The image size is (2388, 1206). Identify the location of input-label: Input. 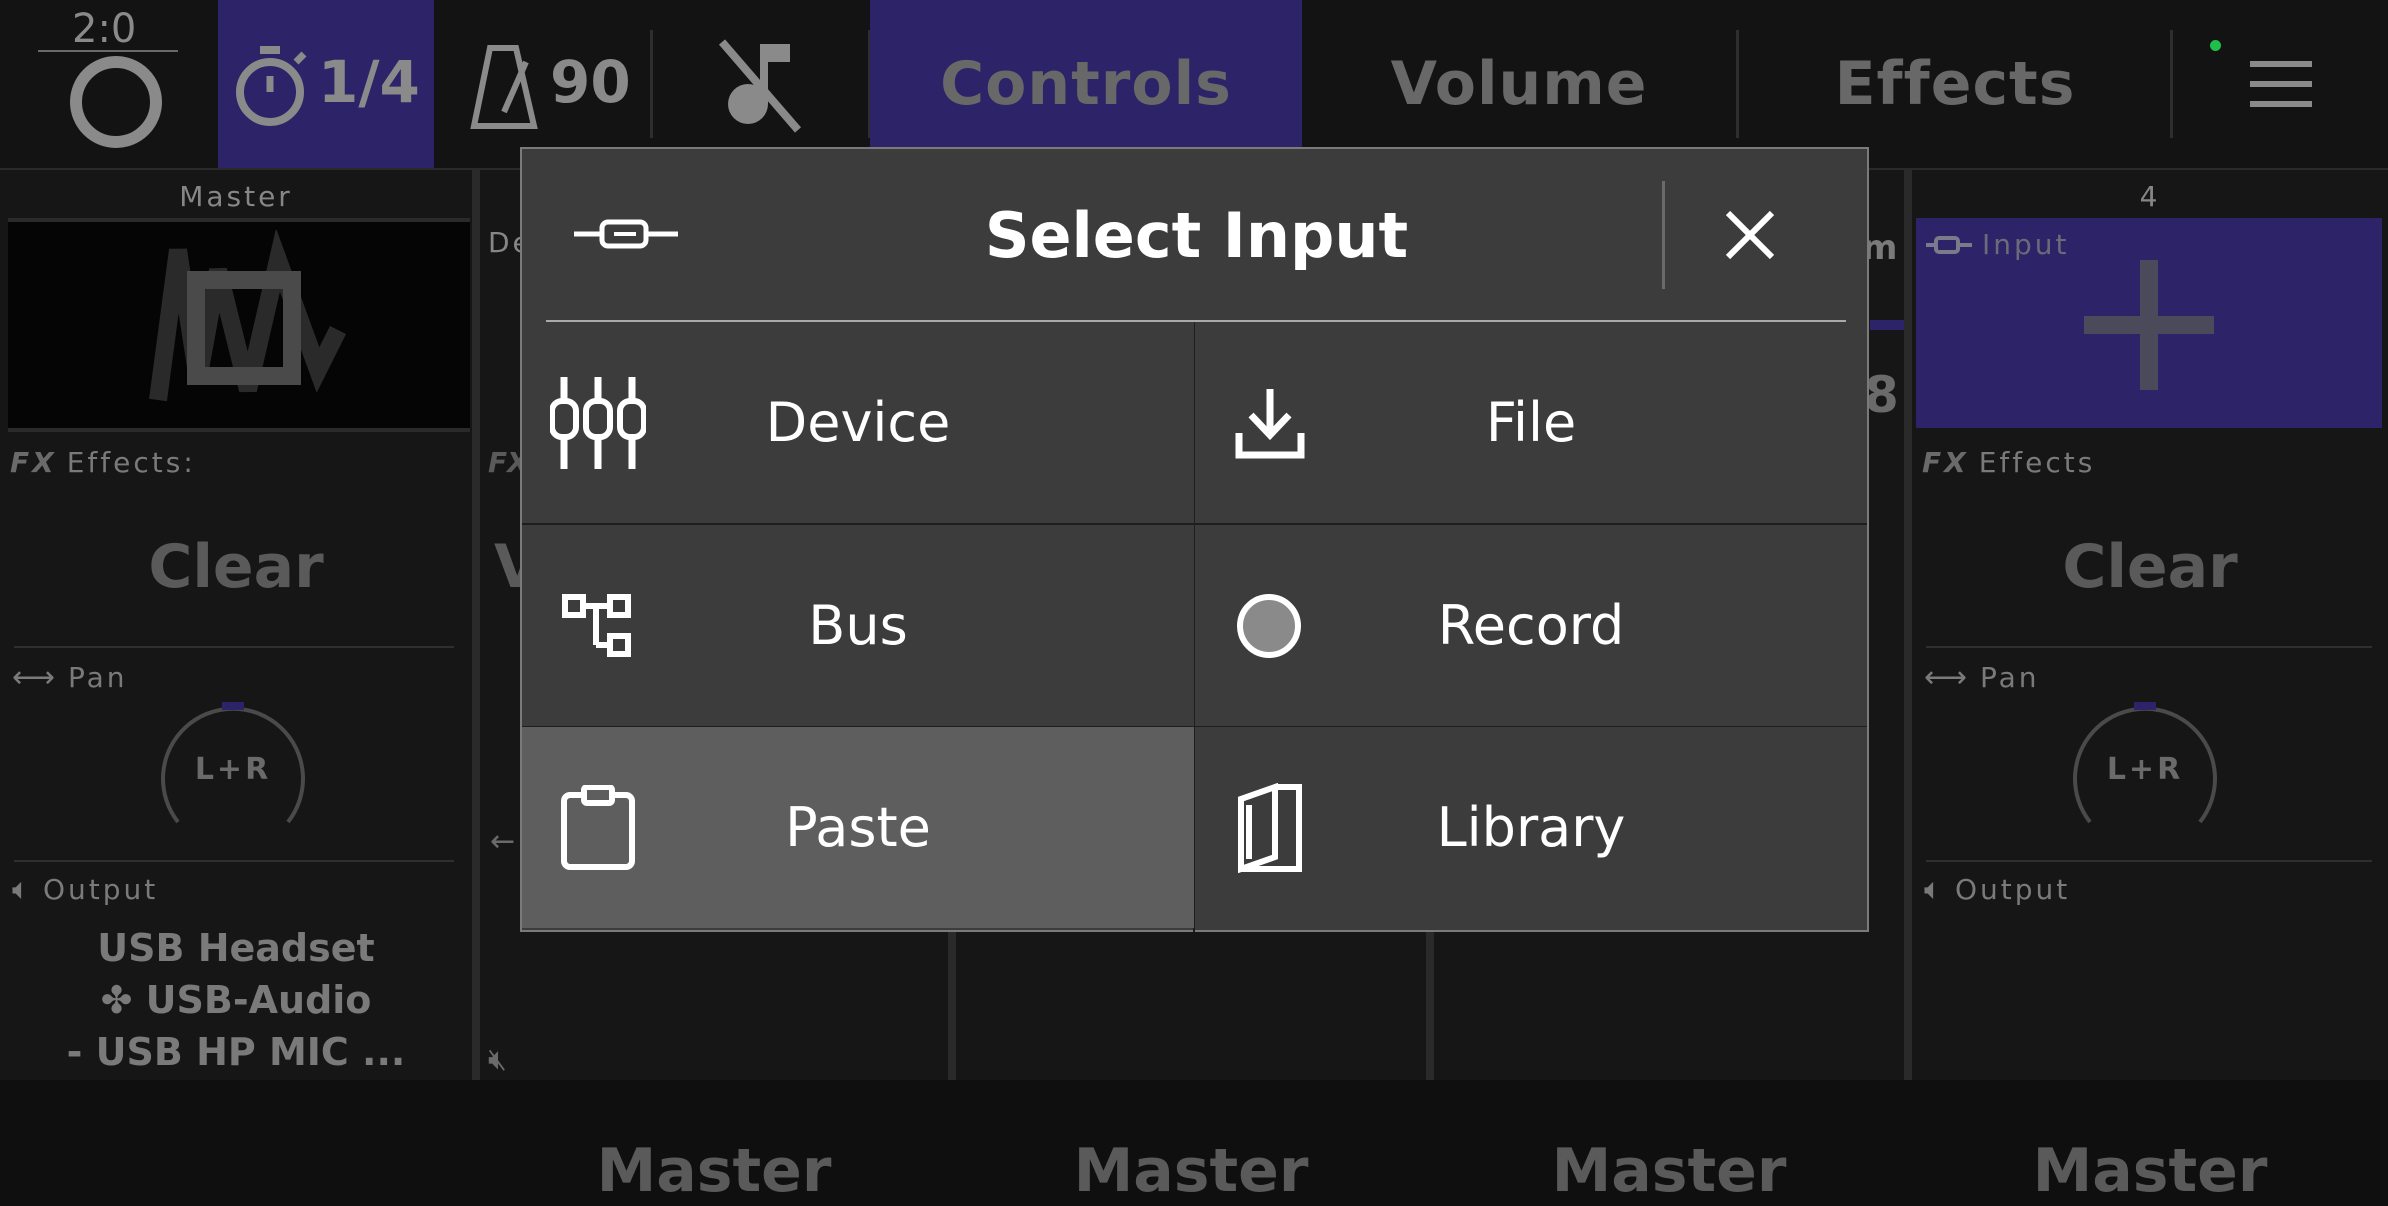
(2026, 244).